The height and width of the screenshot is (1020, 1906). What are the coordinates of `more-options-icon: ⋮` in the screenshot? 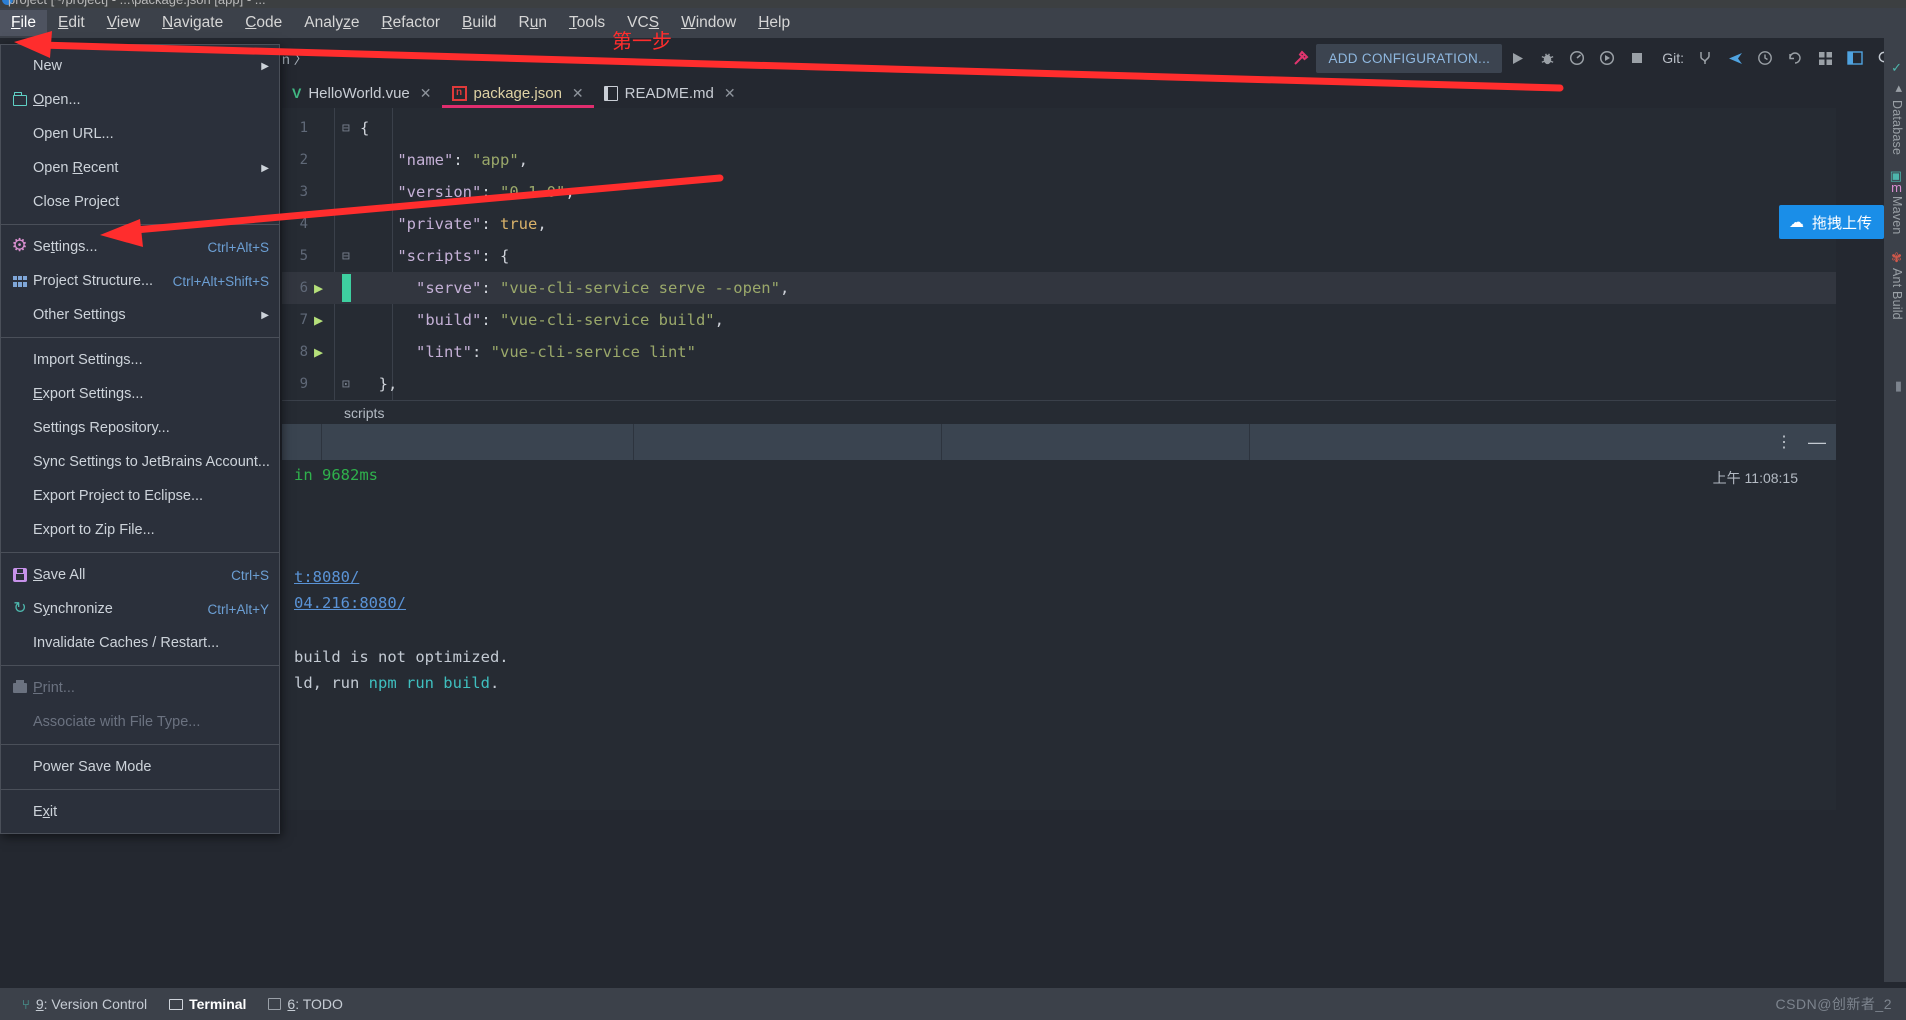 It's located at (1784, 442).